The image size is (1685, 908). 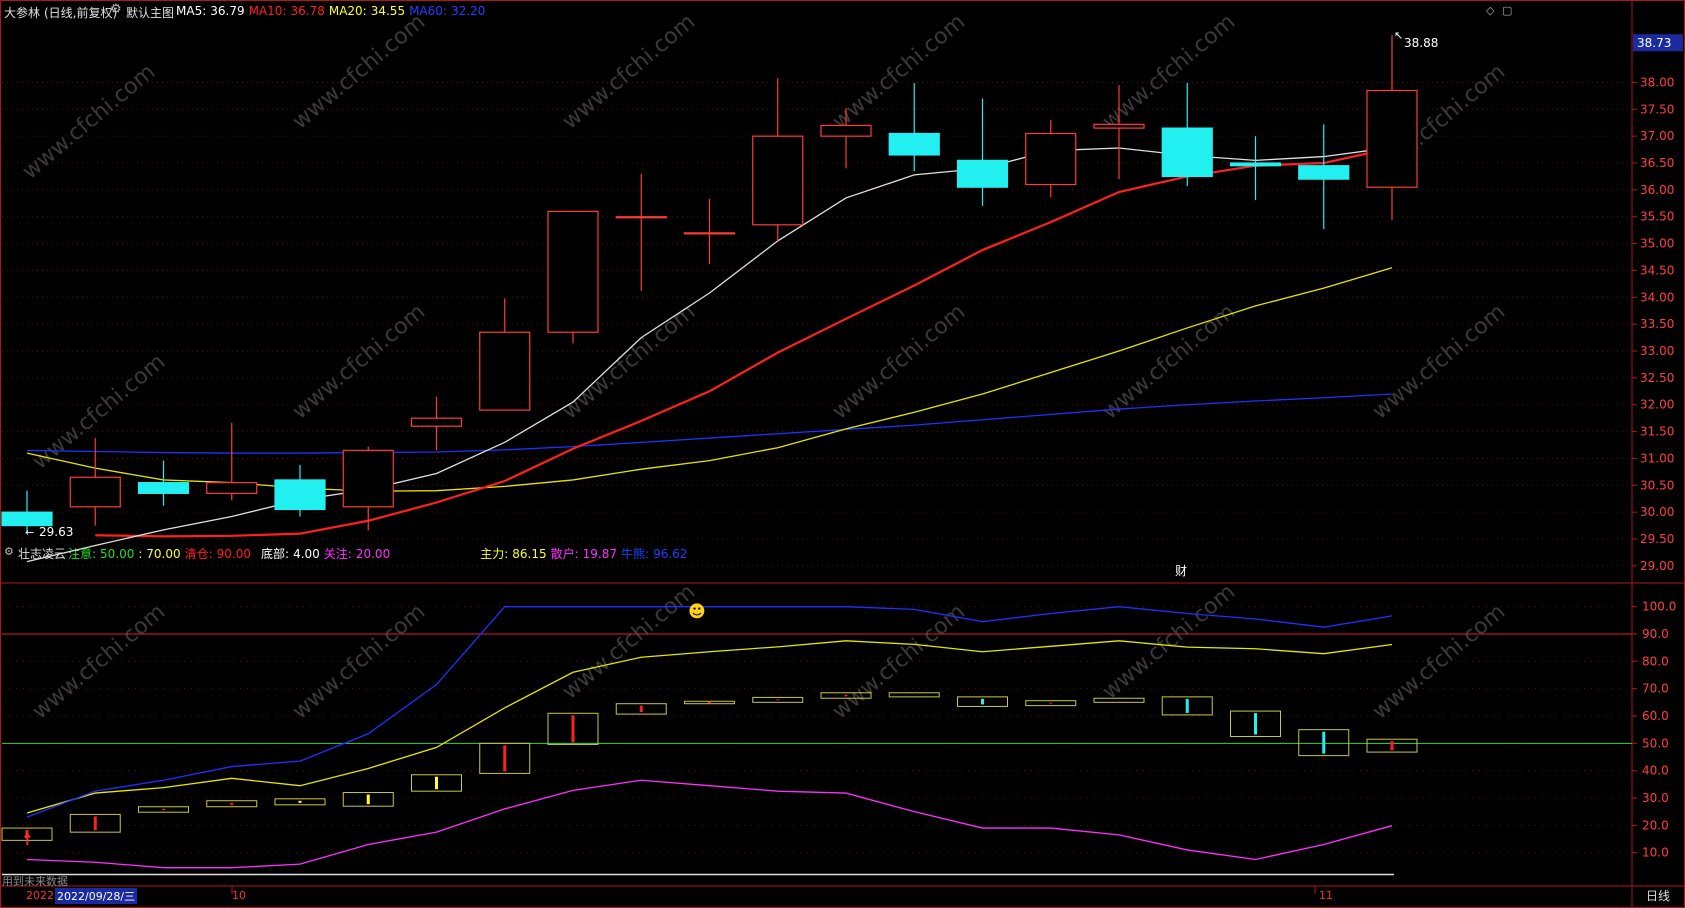 What do you see at coordinates (1654, 43) in the screenshot?
I see `current-price-label: 38.73` at bounding box center [1654, 43].